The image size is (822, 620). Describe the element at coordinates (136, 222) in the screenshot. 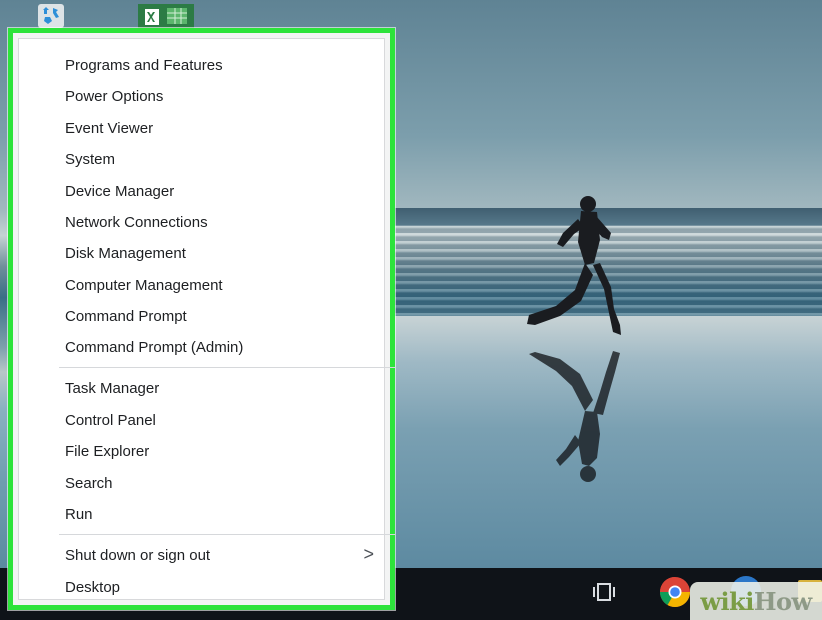

I see `menu-item-label: Network Connections` at that location.